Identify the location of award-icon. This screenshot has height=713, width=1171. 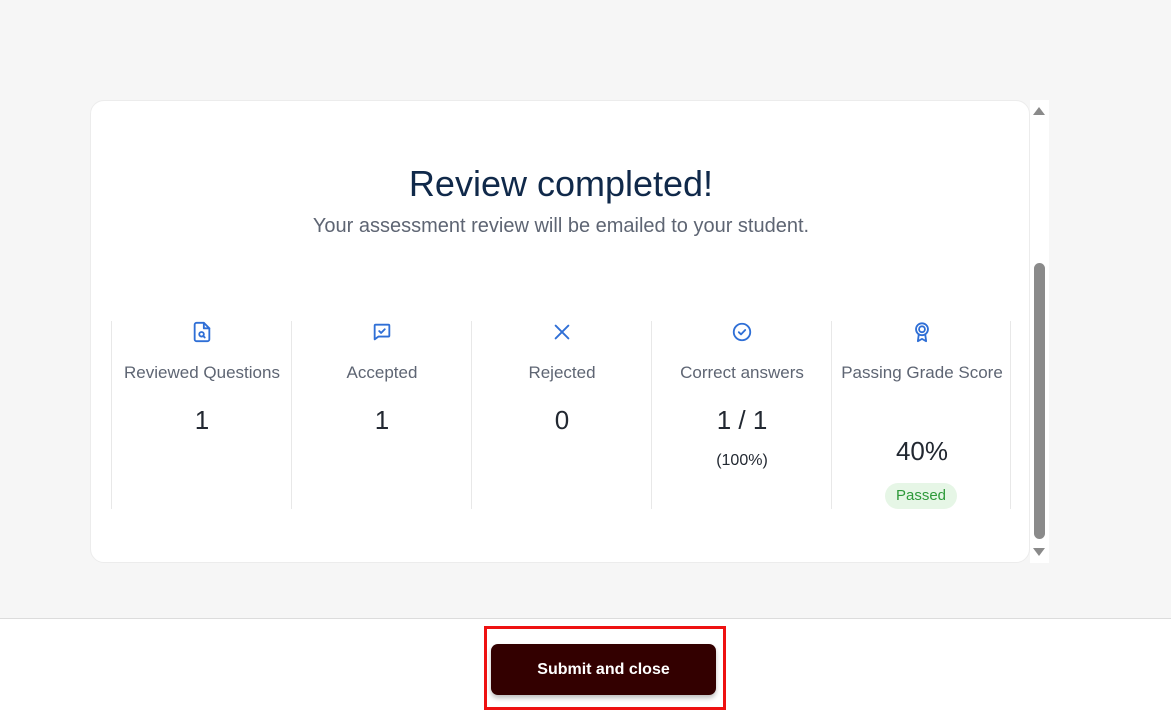
(922, 332).